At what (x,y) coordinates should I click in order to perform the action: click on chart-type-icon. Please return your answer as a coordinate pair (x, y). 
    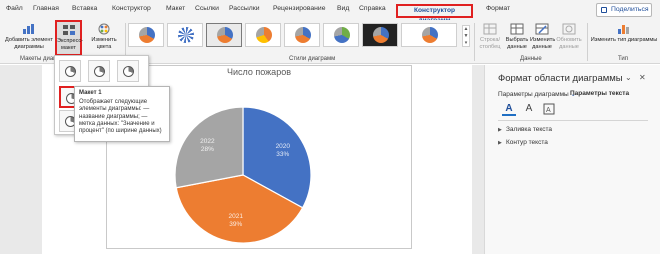
    Looking at the image, I should click on (624, 29).